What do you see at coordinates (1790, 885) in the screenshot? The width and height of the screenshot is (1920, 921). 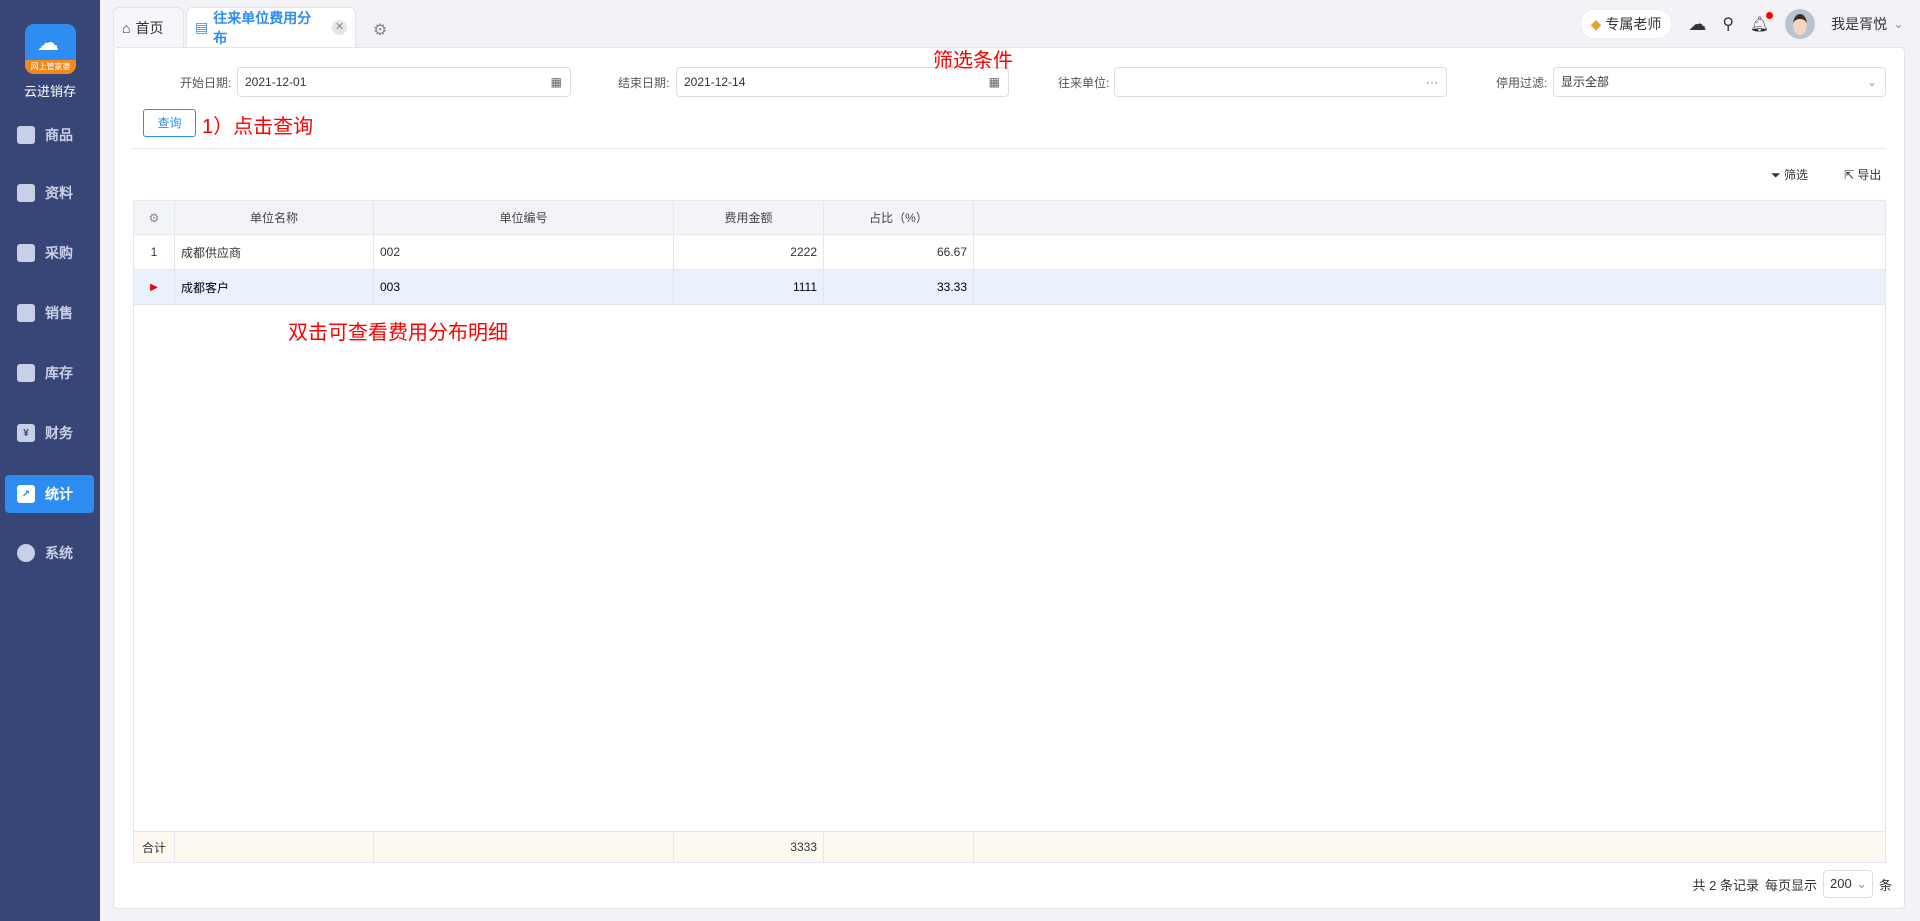 I see `per-page-label: 每页显示` at bounding box center [1790, 885].